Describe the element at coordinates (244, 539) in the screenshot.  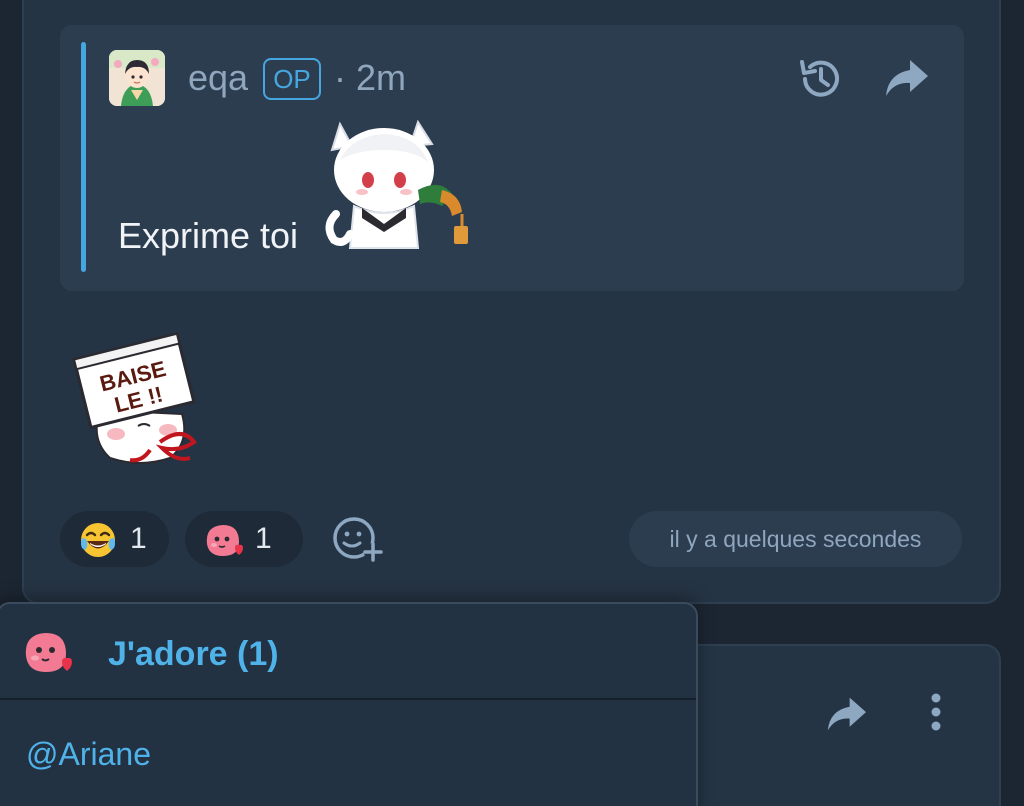
I see `reaction-love: 1` at that location.